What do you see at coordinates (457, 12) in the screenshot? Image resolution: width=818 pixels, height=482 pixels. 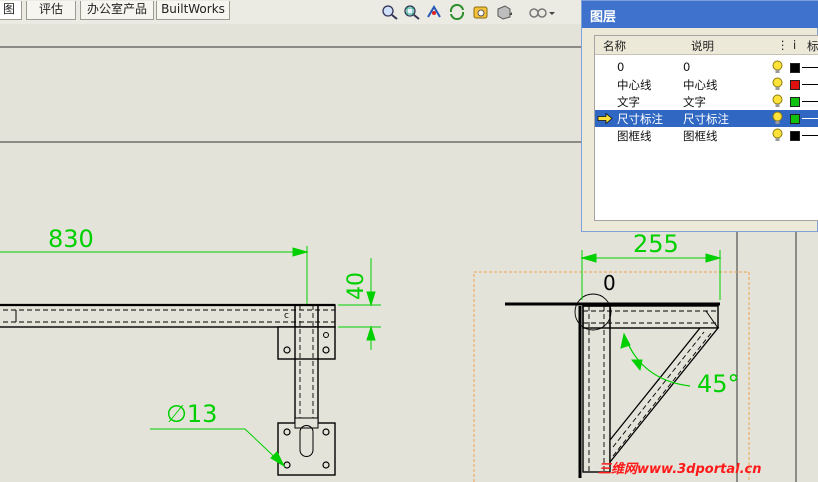 I see `rotate-icon` at bounding box center [457, 12].